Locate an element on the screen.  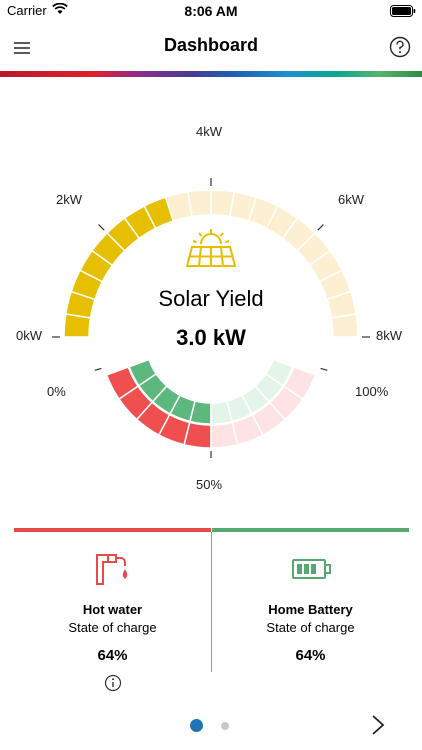
hot-water-value: 64% is located at coordinates (112, 655).